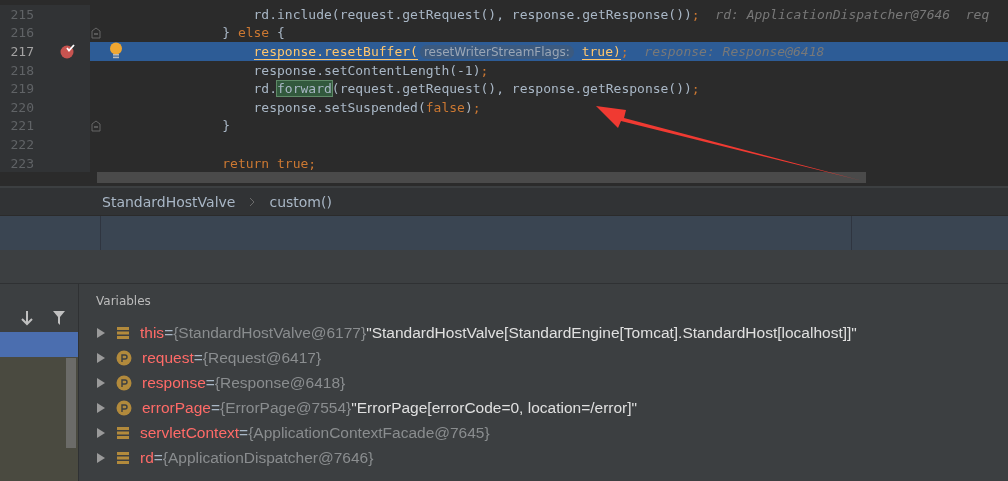 This screenshot has width=1008, height=481. What do you see at coordinates (252, 201) in the screenshot?
I see `chevron-icon` at bounding box center [252, 201].